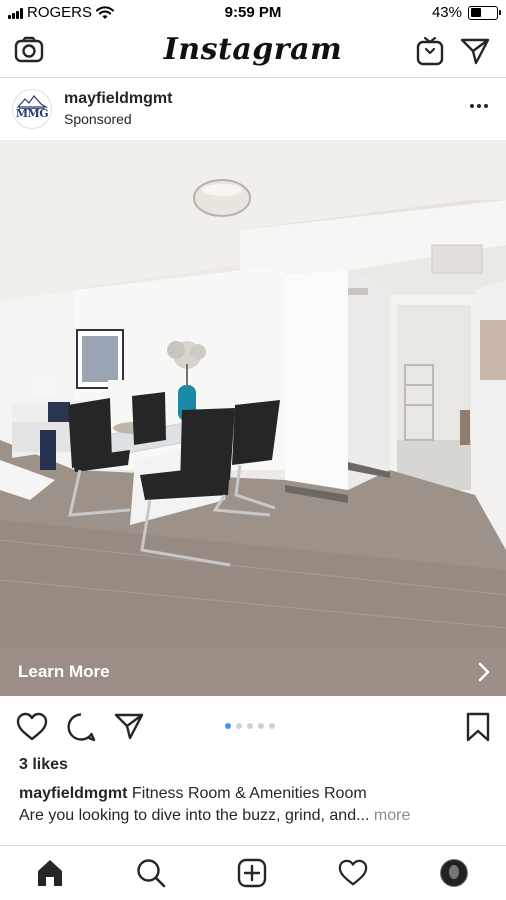 The image size is (506, 900). What do you see at coordinates (32, 113) in the screenshot?
I see `avatar-logo-text: MMG` at bounding box center [32, 113].